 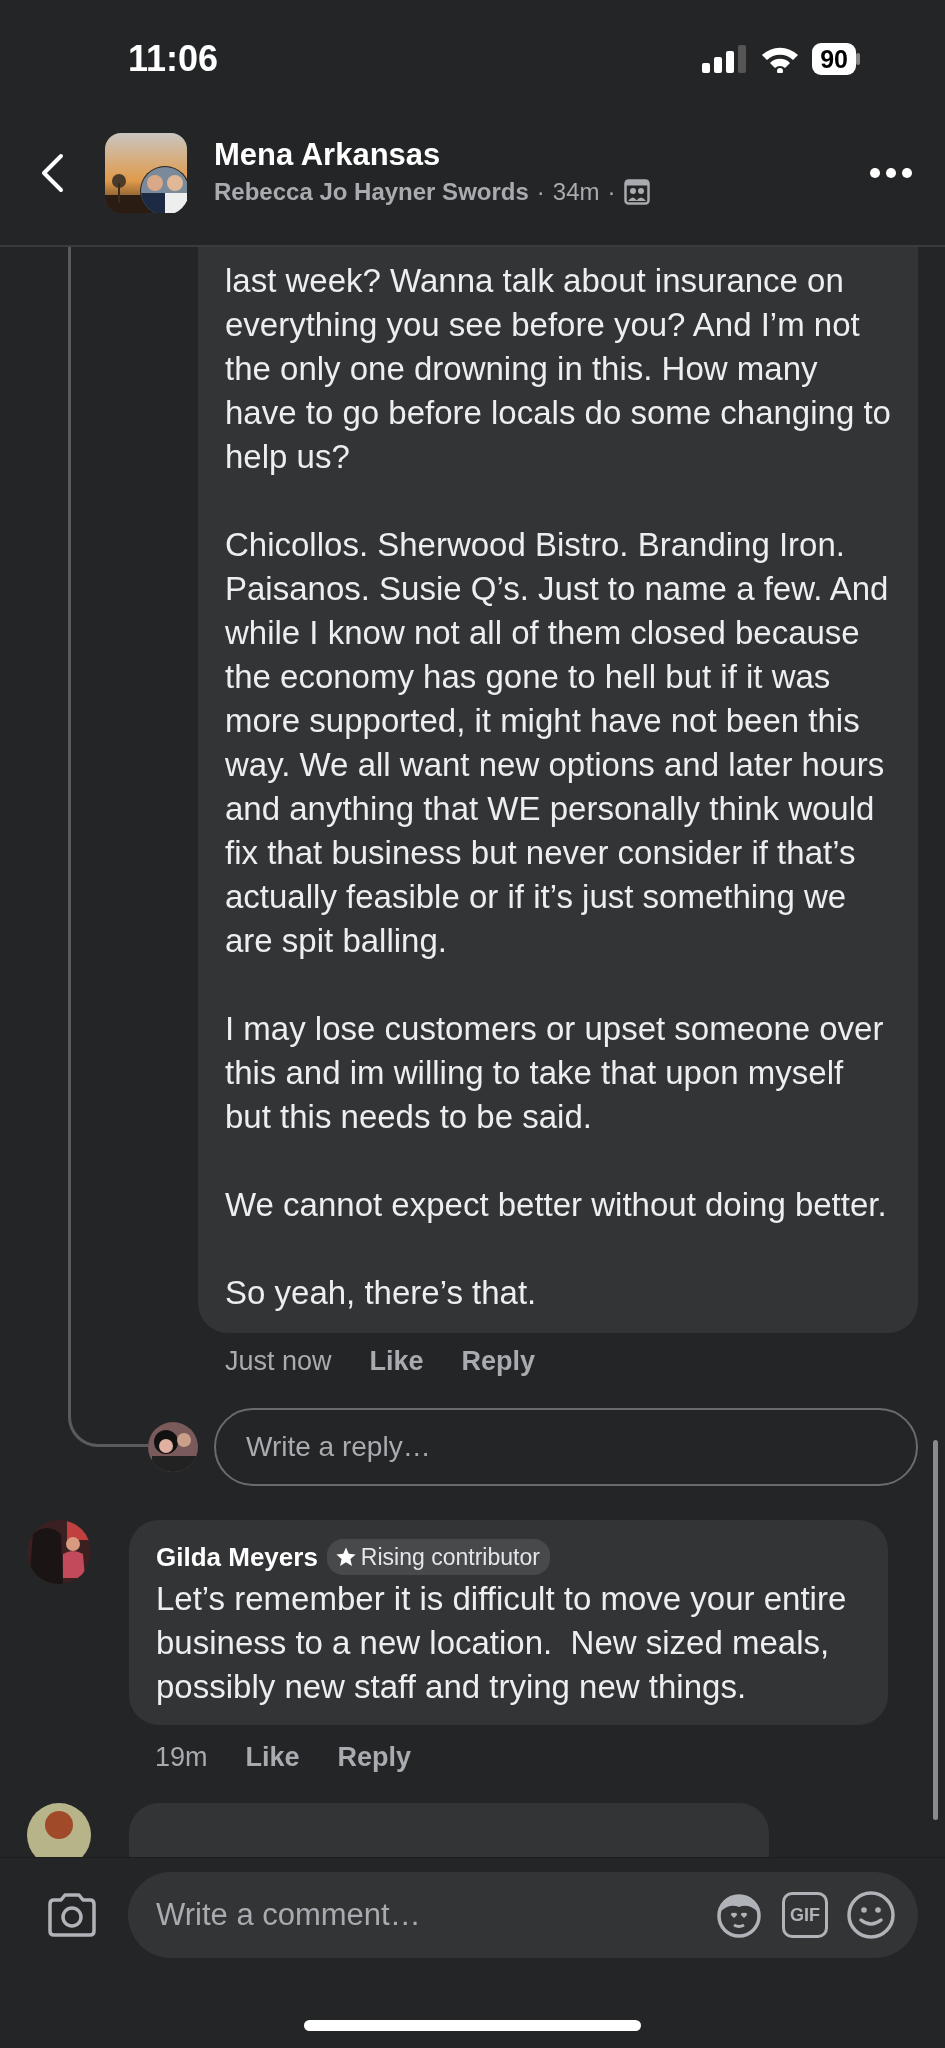 I want to click on group-title: Mena Arkansas, so click(x=432, y=154).